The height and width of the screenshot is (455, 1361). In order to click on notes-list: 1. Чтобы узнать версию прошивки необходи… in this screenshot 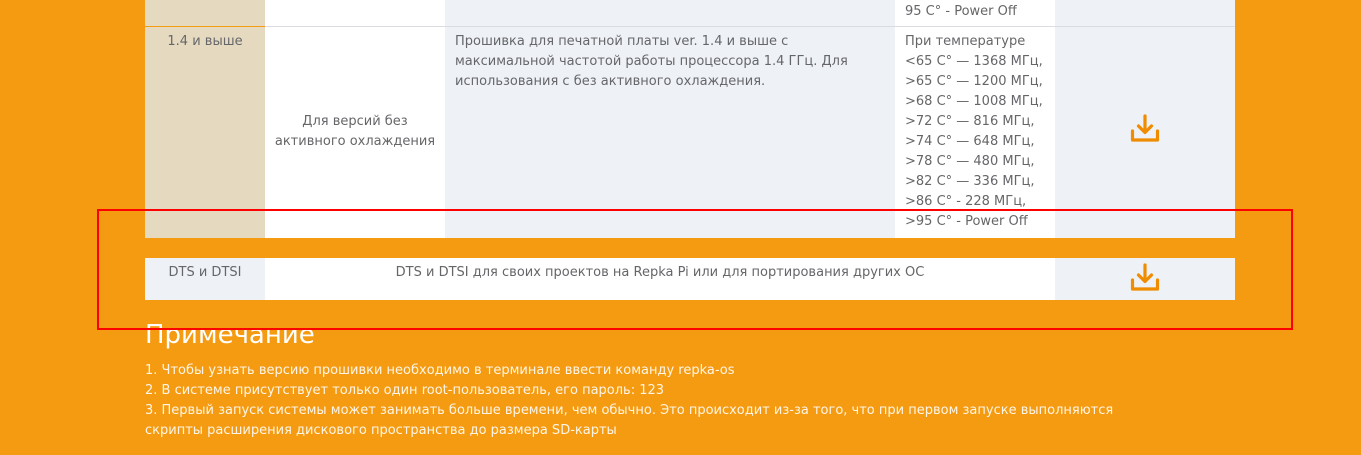, I will do `click(690, 401)`.